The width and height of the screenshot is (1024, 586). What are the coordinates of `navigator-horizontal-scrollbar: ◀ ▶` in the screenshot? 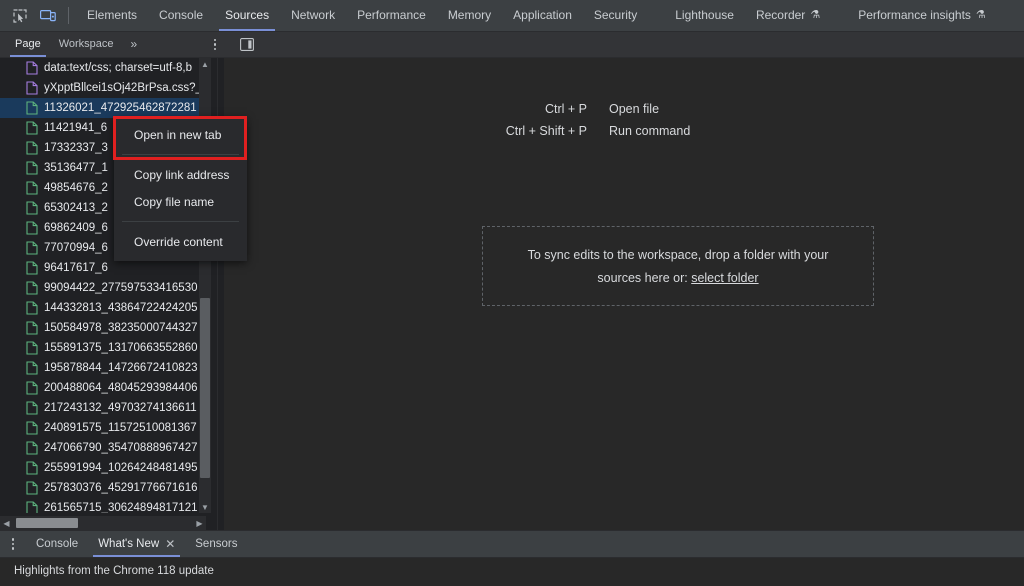 It's located at (108, 523).